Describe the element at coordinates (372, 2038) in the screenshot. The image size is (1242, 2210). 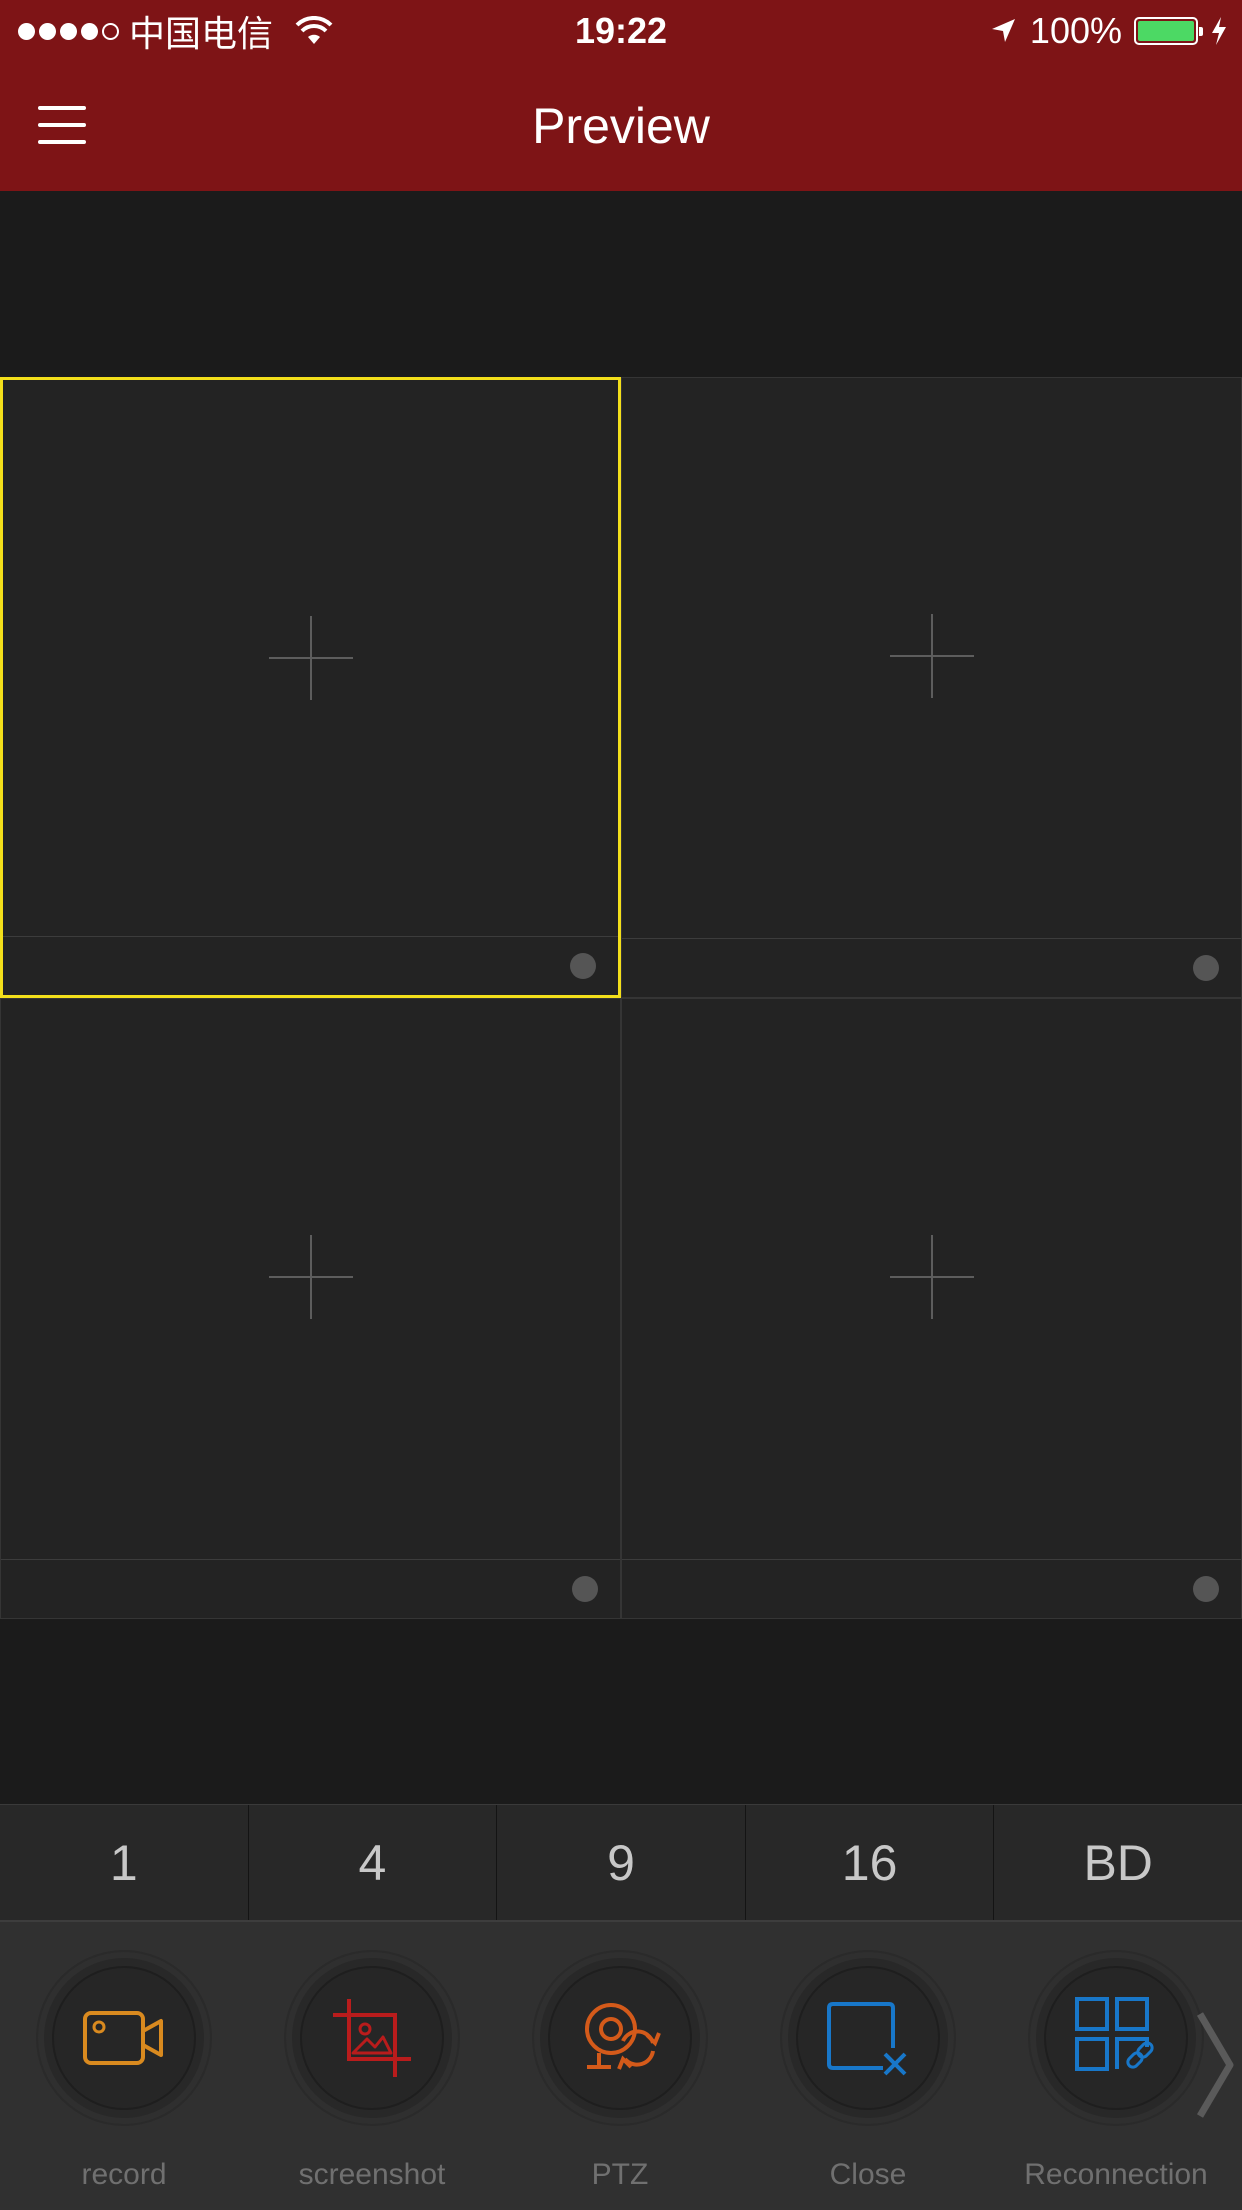
I see `crop-image-icon` at that location.